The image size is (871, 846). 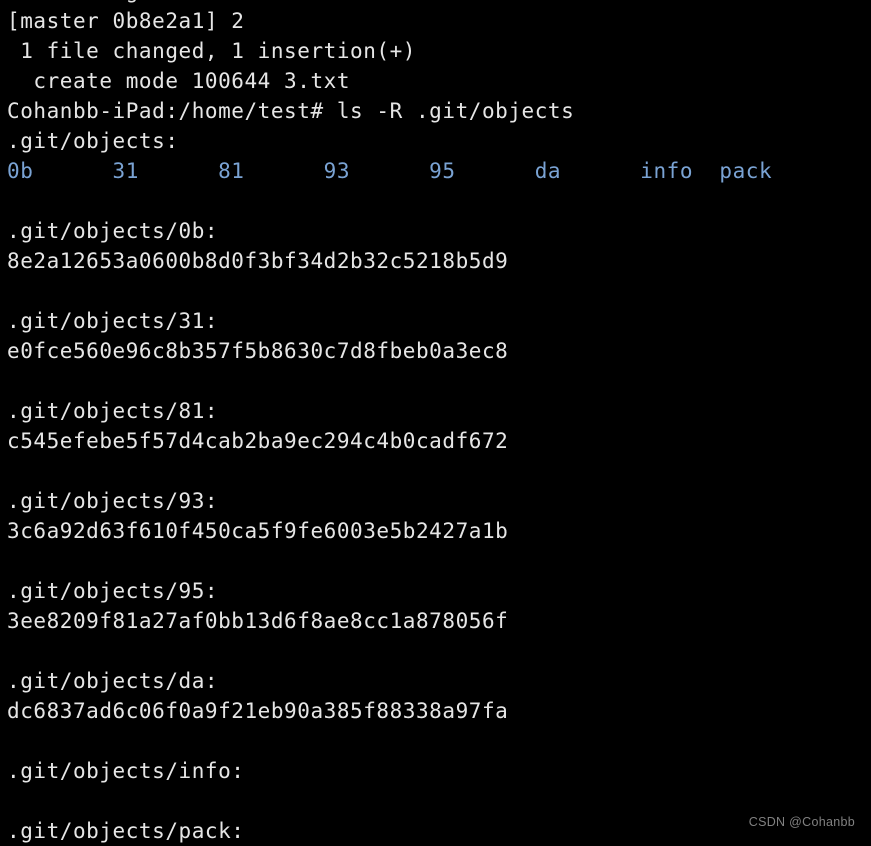 What do you see at coordinates (258, 261) in the screenshot?
I see `object-hash-0b: 8e2a12653a0600b8d0f3bf34d2b32c5218b5d9` at bounding box center [258, 261].